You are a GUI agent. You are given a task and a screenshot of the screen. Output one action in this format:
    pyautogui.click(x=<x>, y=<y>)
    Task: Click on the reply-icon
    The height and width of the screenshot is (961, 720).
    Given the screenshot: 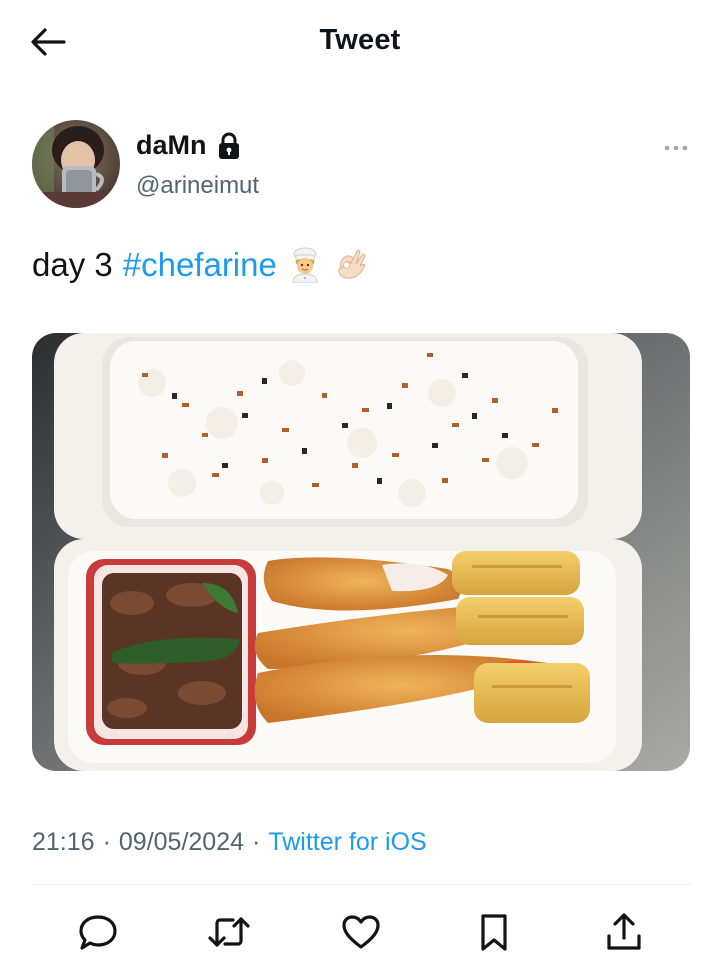 What is the action you would take?
    pyautogui.click(x=98, y=932)
    